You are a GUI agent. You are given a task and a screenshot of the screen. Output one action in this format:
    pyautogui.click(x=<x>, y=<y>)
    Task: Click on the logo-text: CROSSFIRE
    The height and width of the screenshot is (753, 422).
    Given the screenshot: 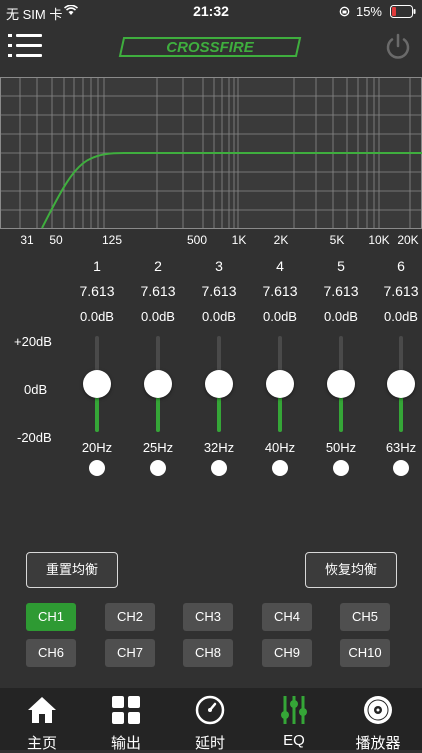 What is the action you would take?
    pyautogui.click(x=210, y=47)
    